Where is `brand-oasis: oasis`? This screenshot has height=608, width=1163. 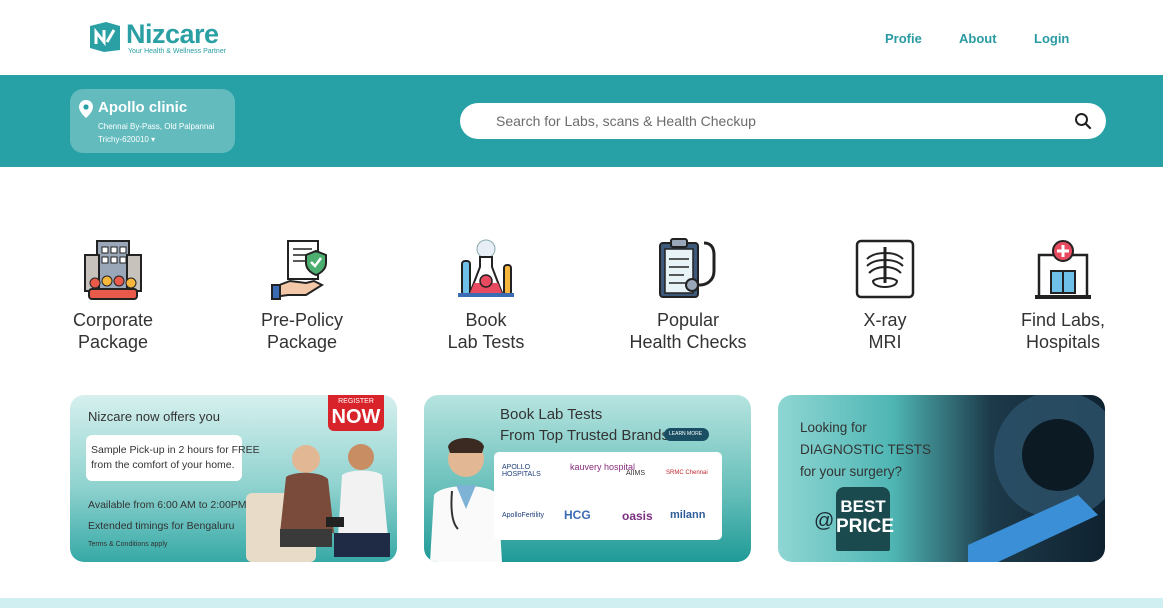 brand-oasis: oasis is located at coordinates (637, 516).